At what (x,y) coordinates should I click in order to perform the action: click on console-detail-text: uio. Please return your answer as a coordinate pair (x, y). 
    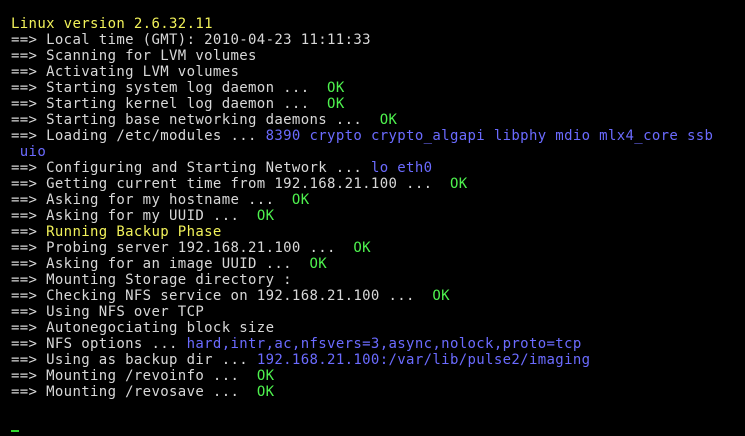
    Looking at the image, I should click on (29, 152).